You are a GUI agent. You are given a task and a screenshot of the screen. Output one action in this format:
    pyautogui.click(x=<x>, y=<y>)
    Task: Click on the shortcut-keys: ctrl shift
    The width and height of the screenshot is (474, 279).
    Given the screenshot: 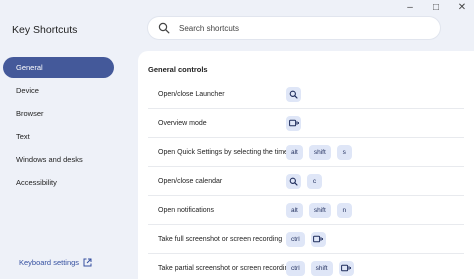 What is the action you would take?
    pyautogui.click(x=320, y=268)
    